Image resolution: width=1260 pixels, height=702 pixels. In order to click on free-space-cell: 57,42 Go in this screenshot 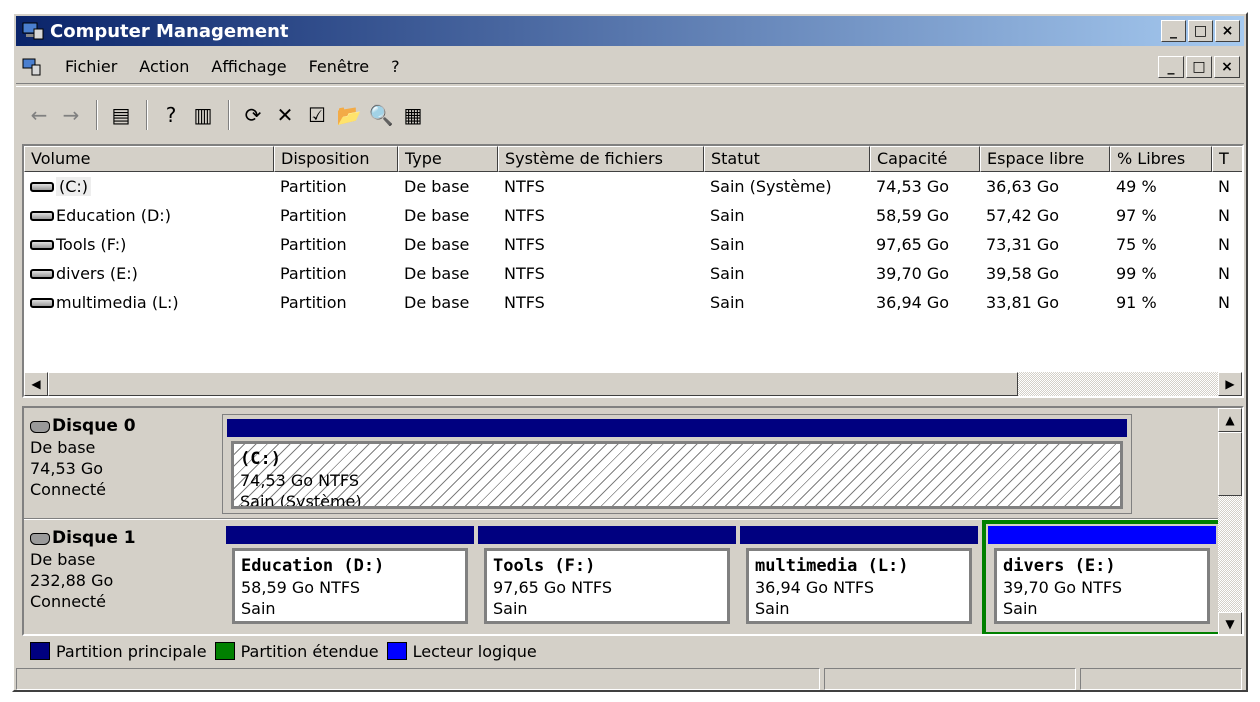, I will do `click(1023, 215)`.